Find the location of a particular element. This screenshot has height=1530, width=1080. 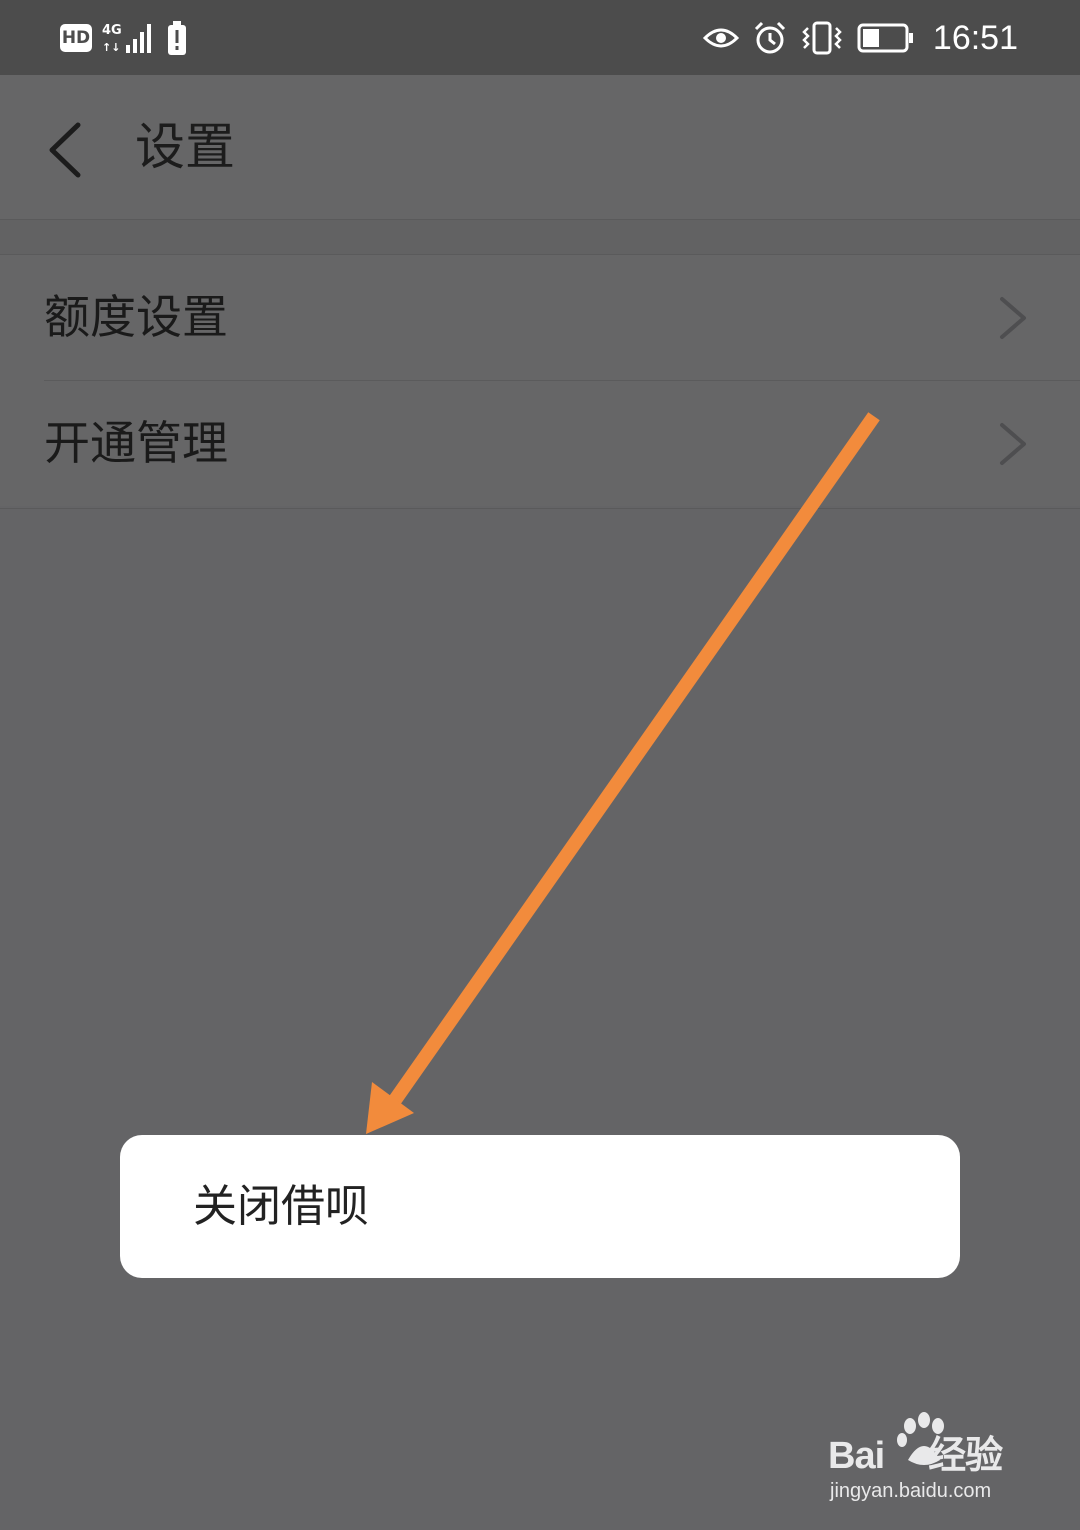

page-title: 设置 is located at coordinates (185, 147).